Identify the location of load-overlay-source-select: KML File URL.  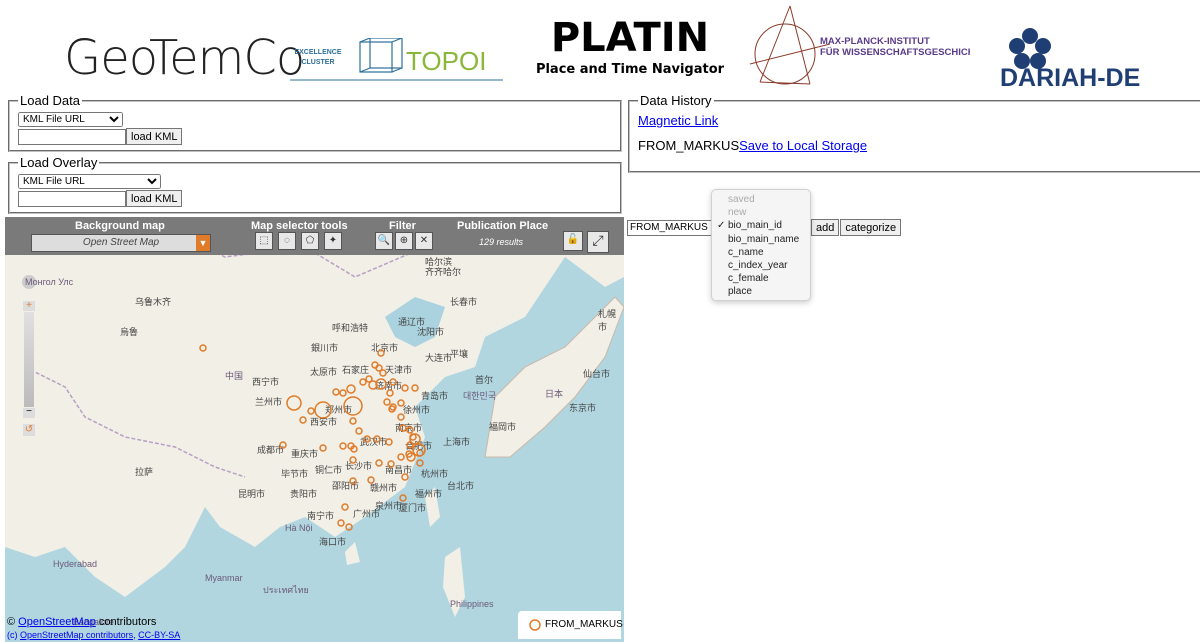
(89, 181).